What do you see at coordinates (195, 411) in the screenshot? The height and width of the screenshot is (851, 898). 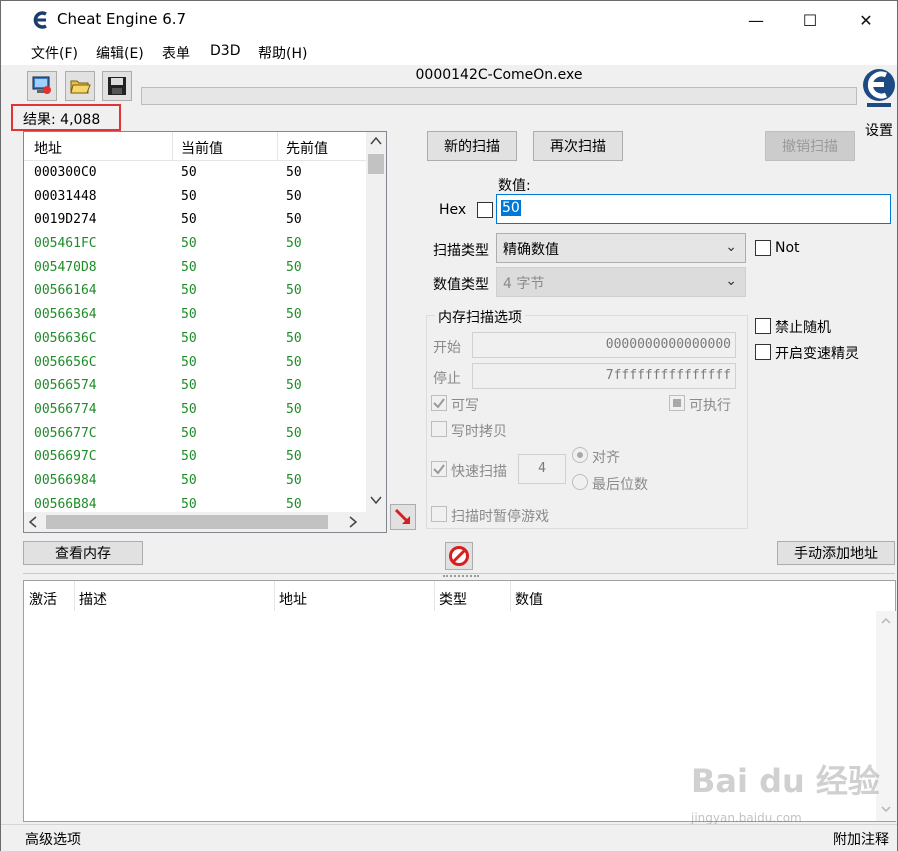 I see `result-row: 00566774 50 50` at bounding box center [195, 411].